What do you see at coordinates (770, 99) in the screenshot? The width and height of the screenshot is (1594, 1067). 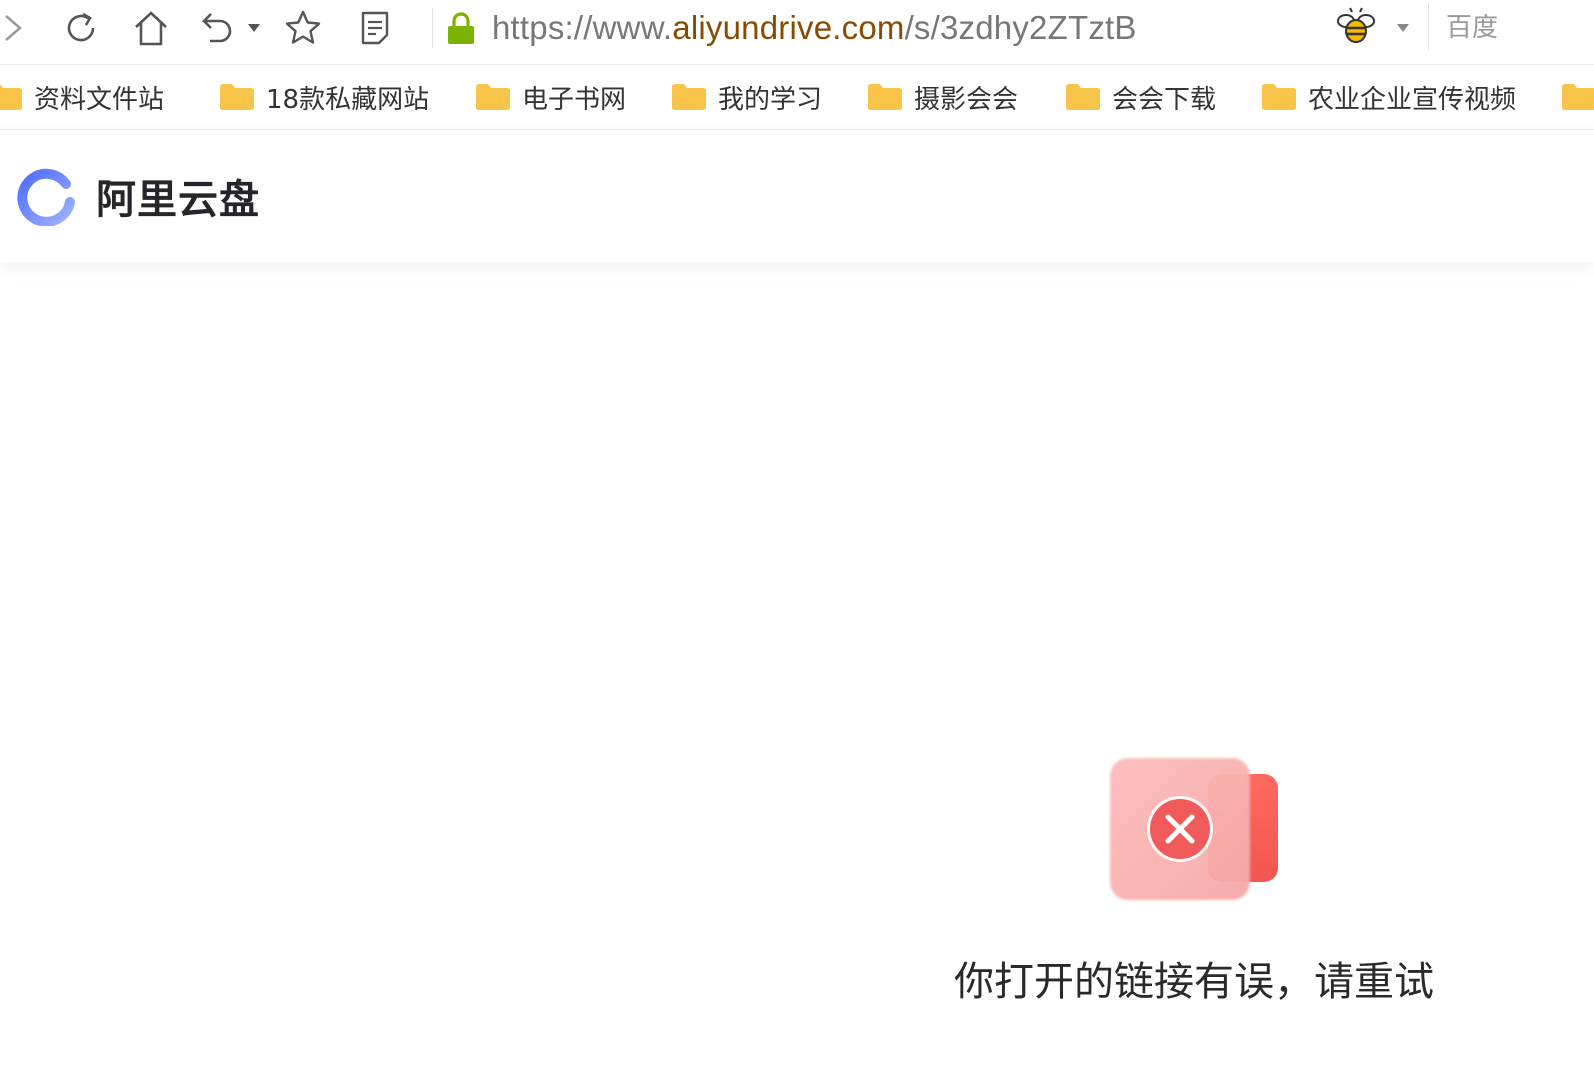 I see `bookmark-label: 我的学习` at bounding box center [770, 99].